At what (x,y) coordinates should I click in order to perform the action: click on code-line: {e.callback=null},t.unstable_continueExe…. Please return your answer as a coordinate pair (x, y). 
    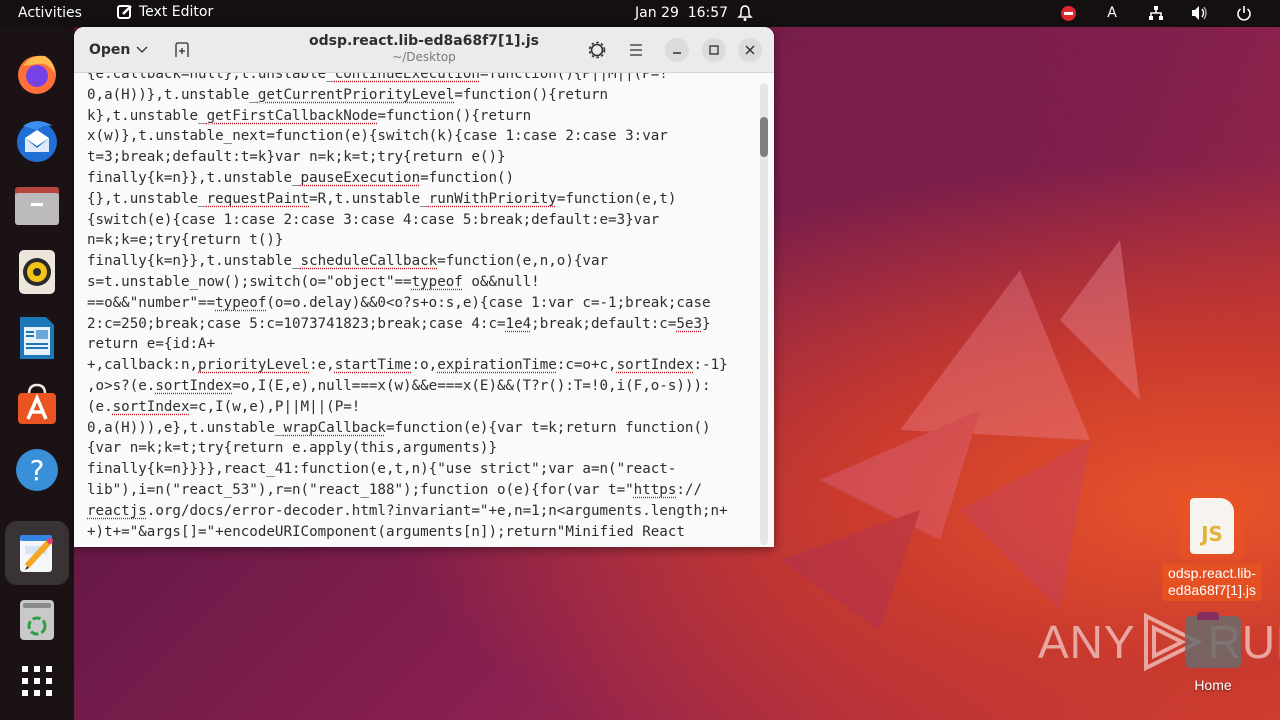
    Looking at the image, I should click on (425, 79).